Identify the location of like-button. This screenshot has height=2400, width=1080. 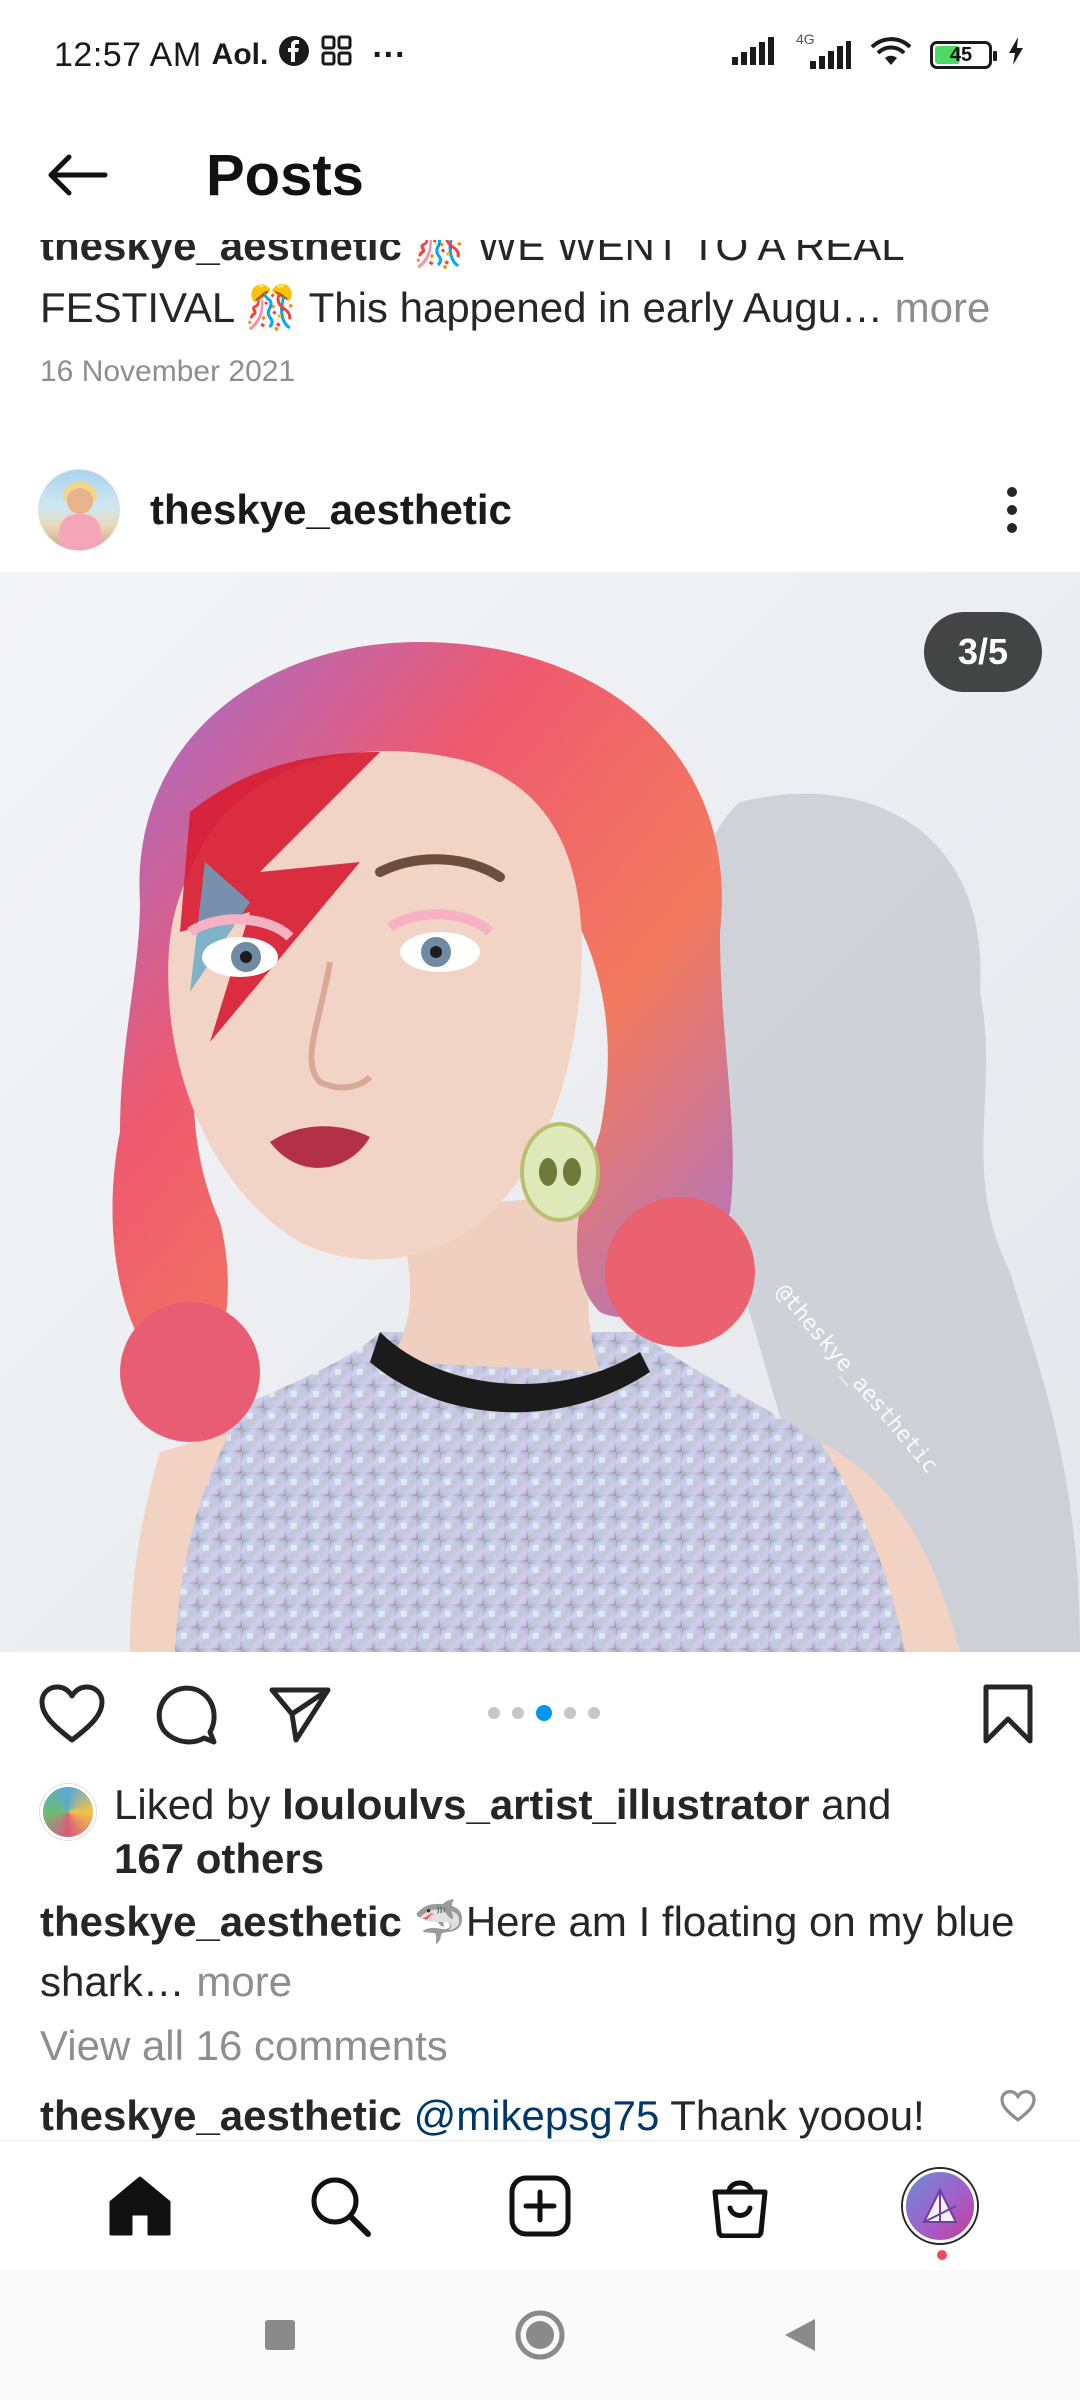
(72, 1714).